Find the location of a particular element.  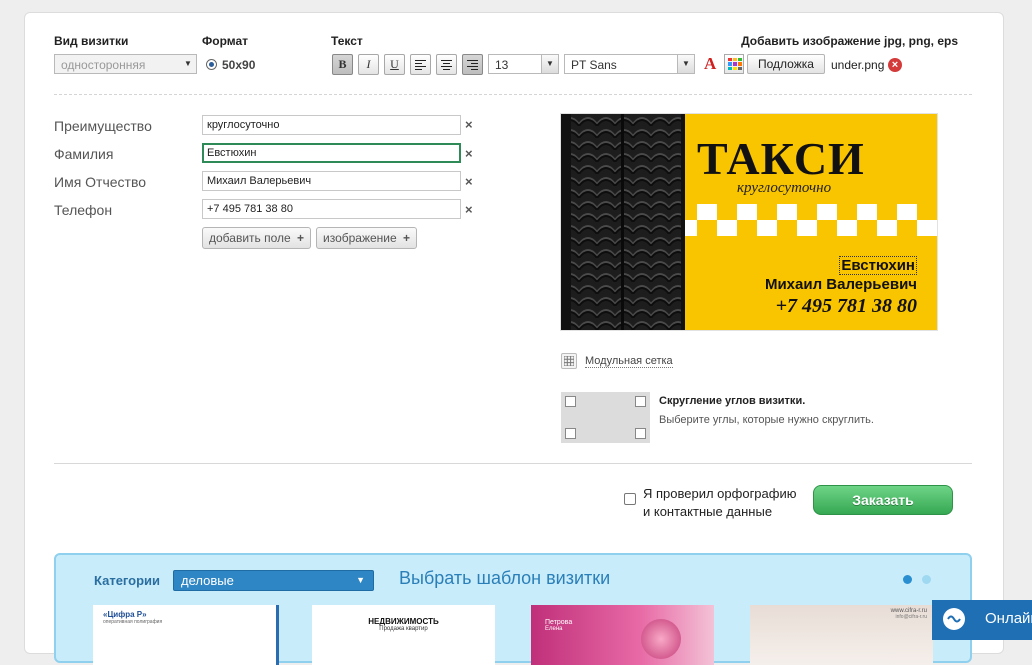

field-label-advantage: Преимущество is located at coordinates (103, 126).